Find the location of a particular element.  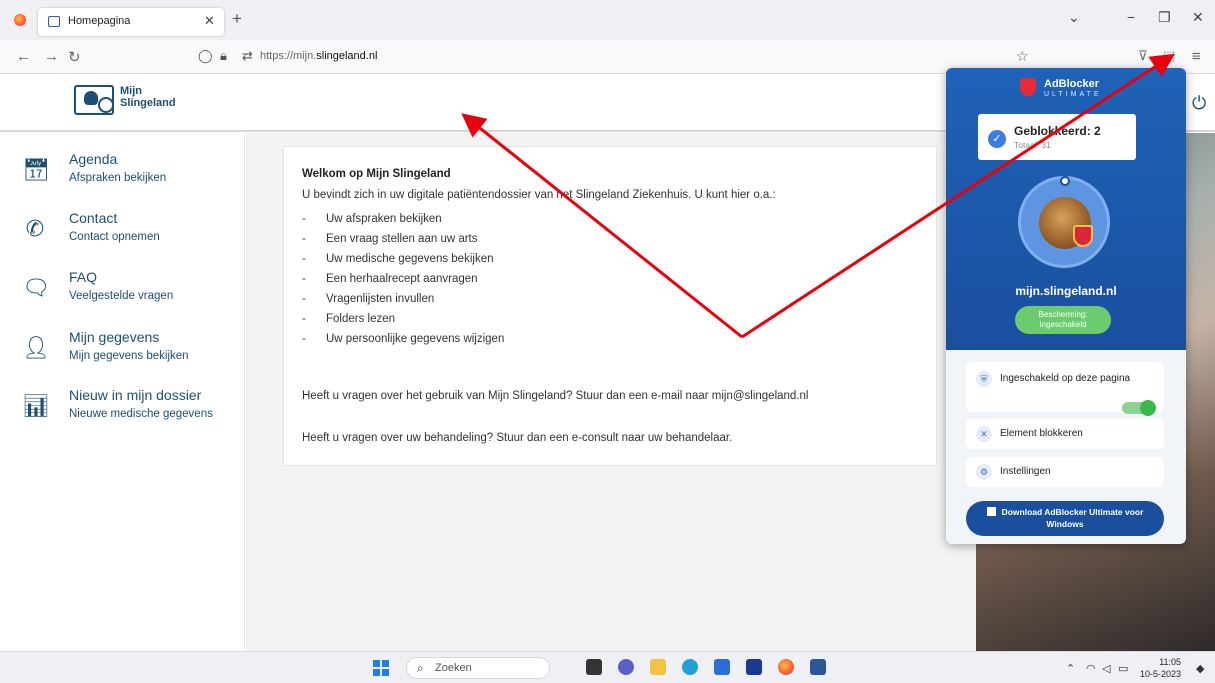

logout-power-icon: ⏻ is located at coordinates (1199, 103).